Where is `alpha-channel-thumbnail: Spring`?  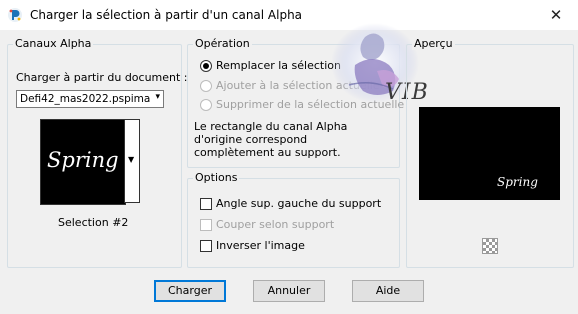 alpha-channel-thumbnail: Spring is located at coordinates (83, 162).